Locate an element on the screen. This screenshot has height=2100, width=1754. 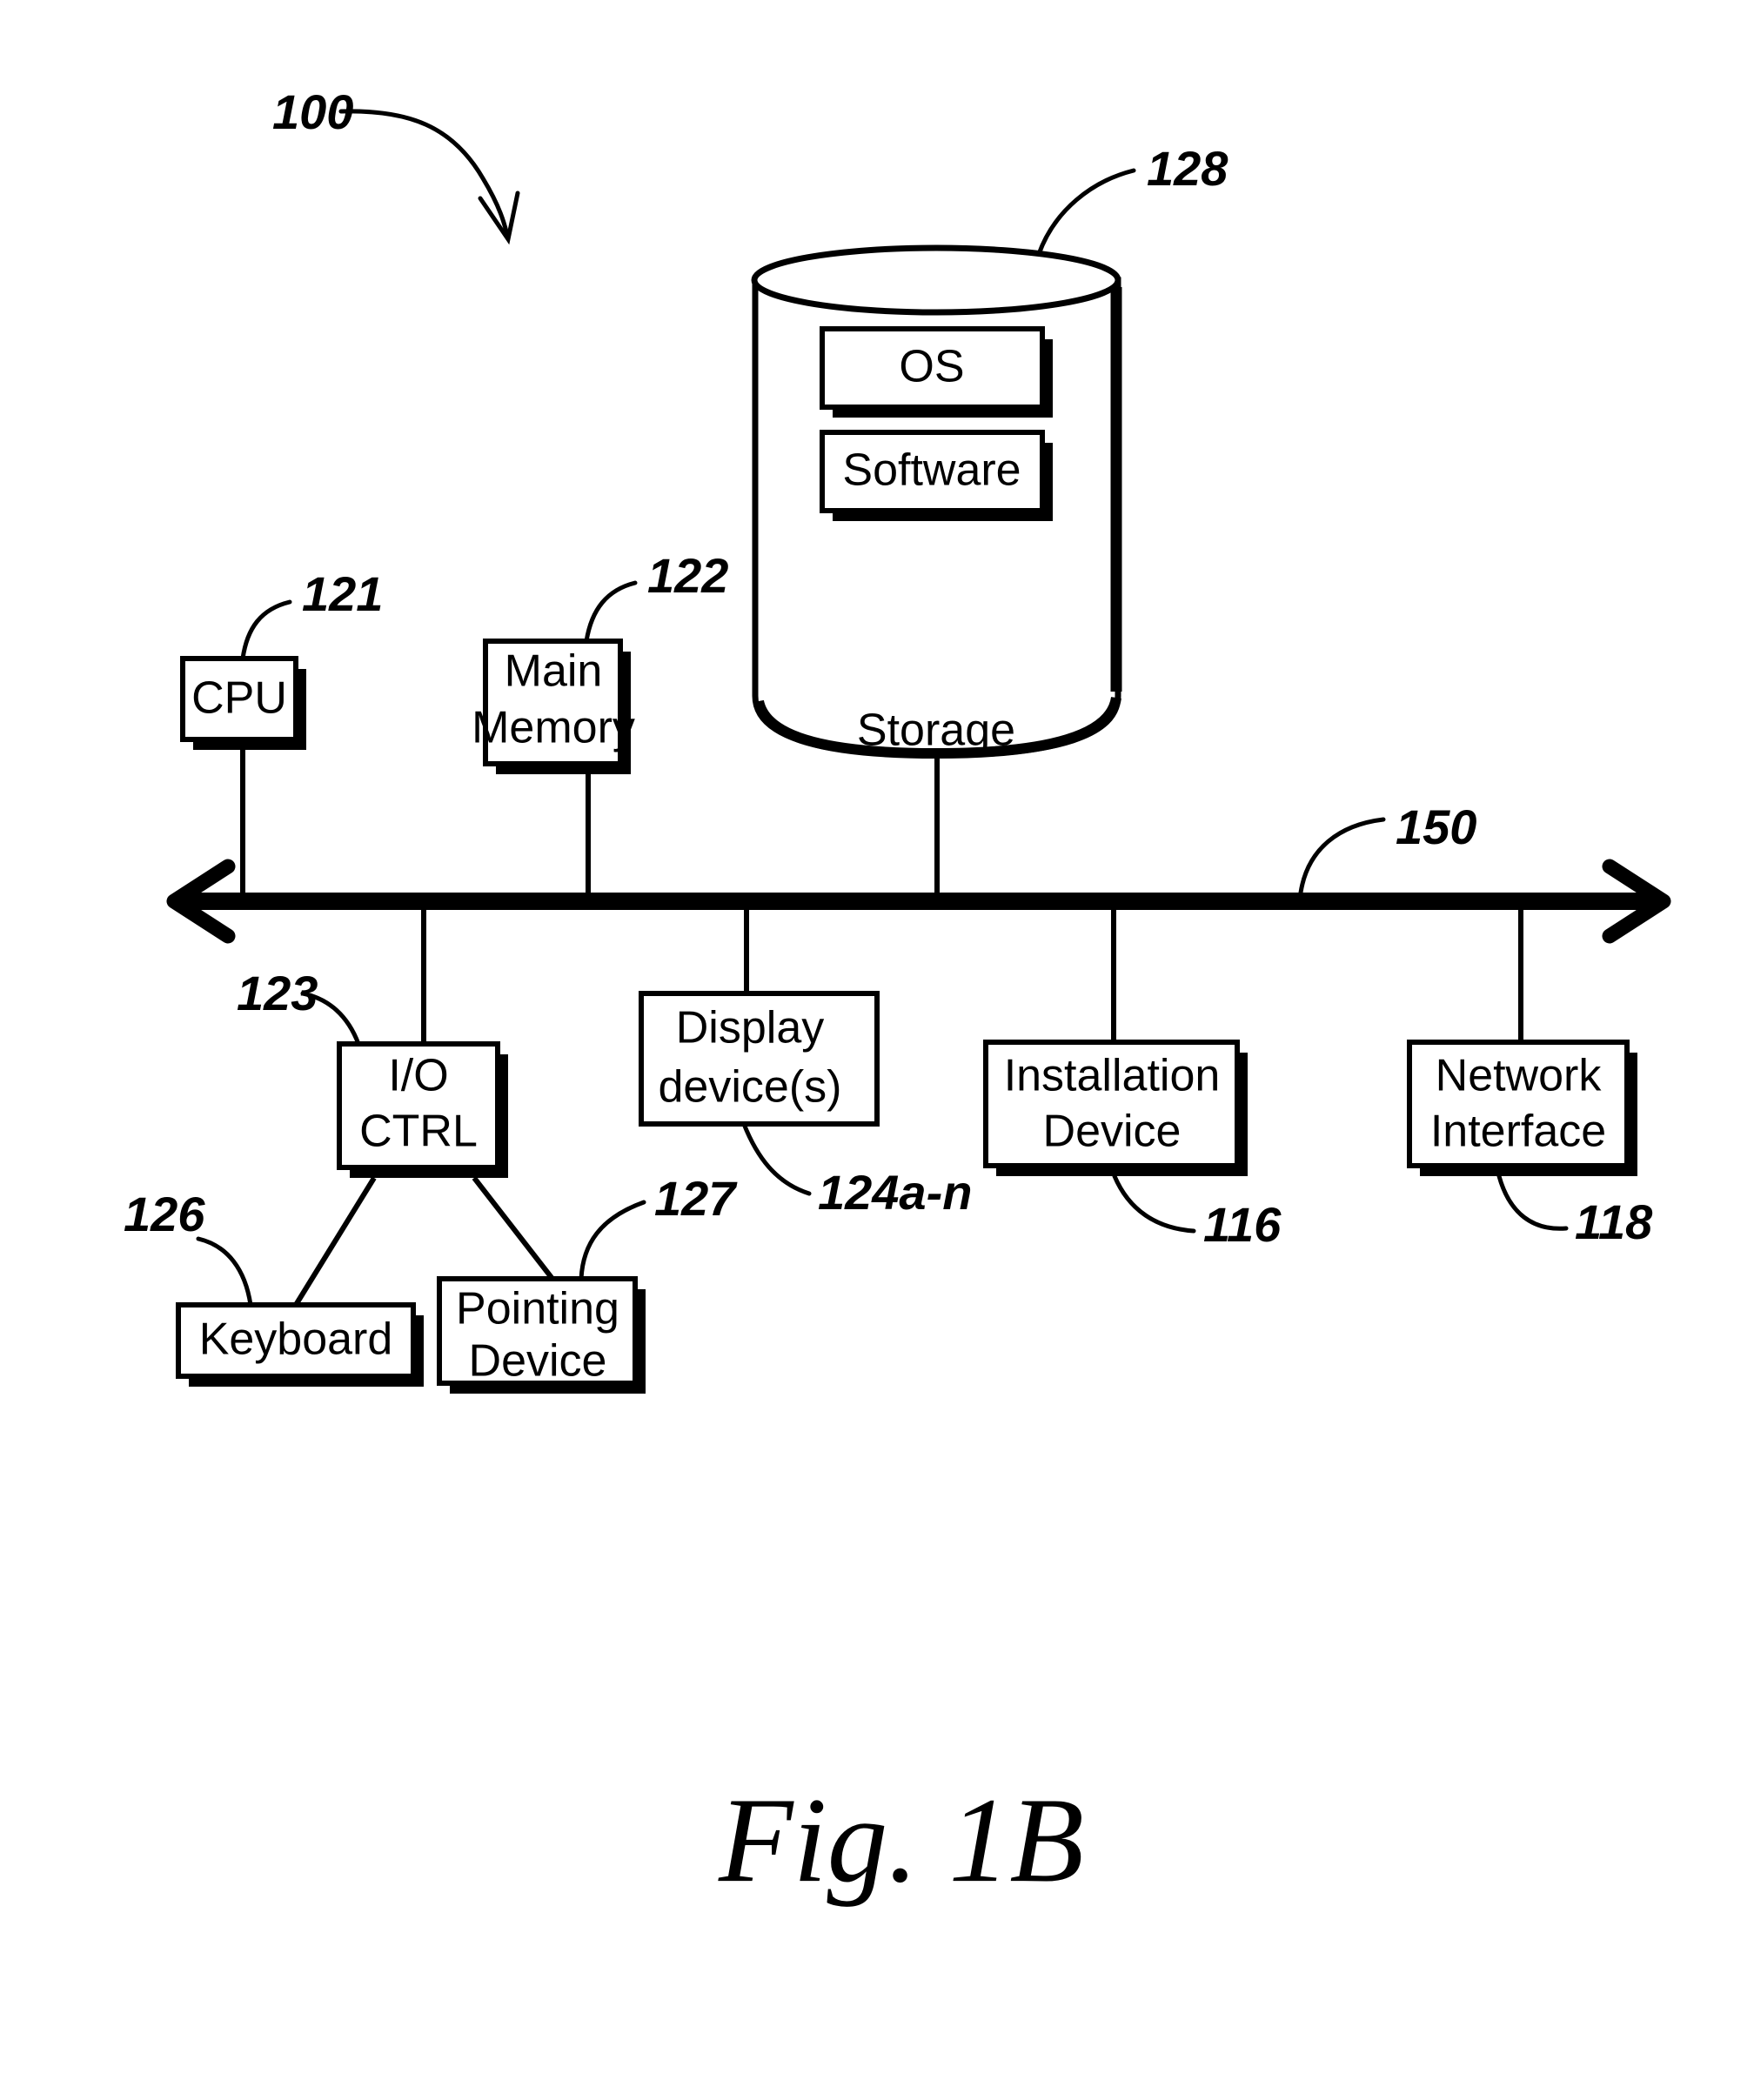
ref-label-150: 150 is located at coordinates (1436, 826).